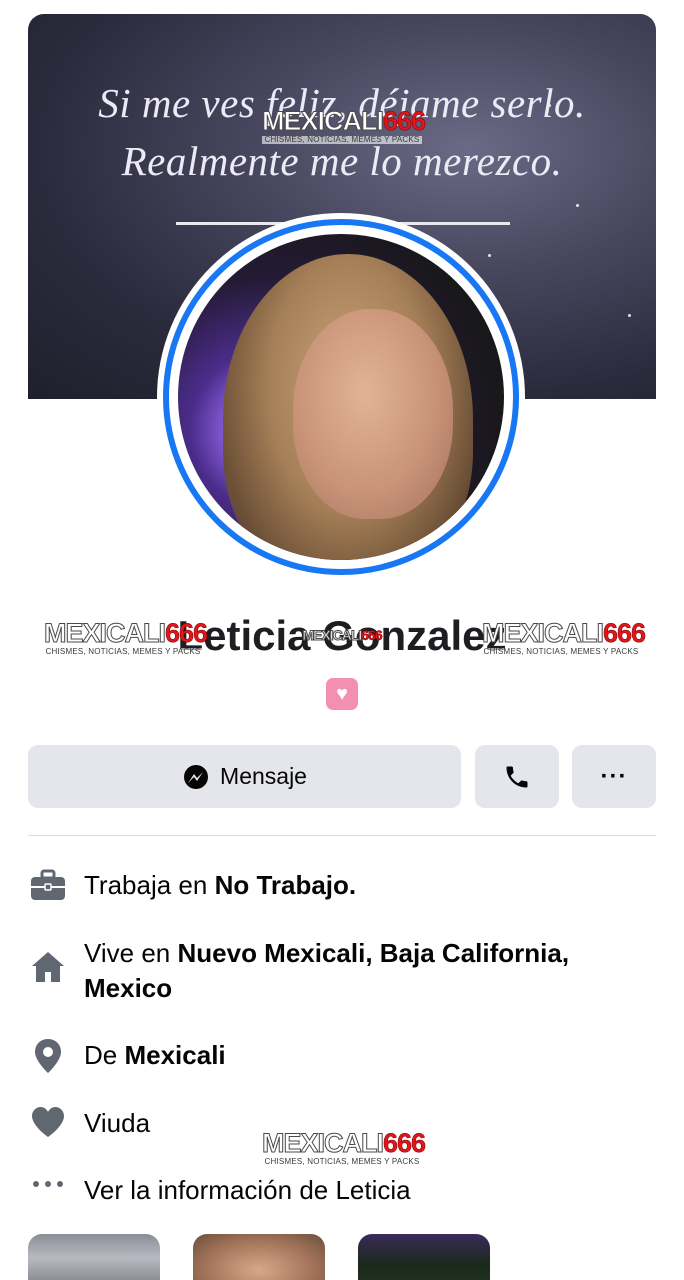  Describe the element at coordinates (48, 1126) in the screenshot. I see `heart-icon` at that location.